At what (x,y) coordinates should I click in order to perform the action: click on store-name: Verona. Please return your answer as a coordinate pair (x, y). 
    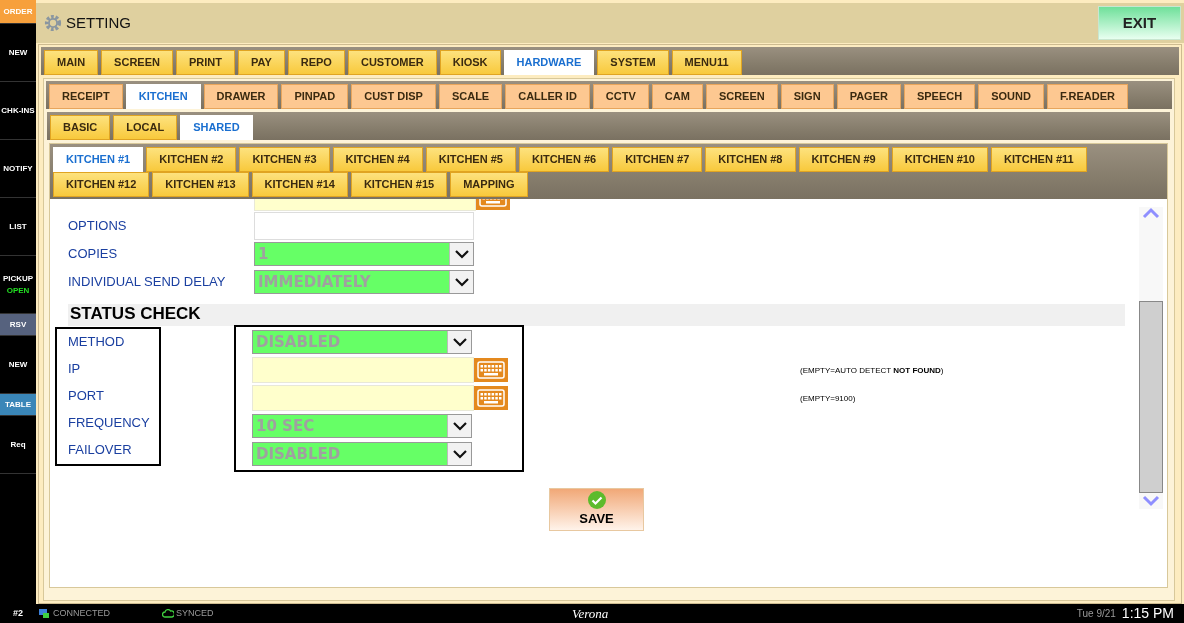
    Looking at the image, I should click on (590, 613).